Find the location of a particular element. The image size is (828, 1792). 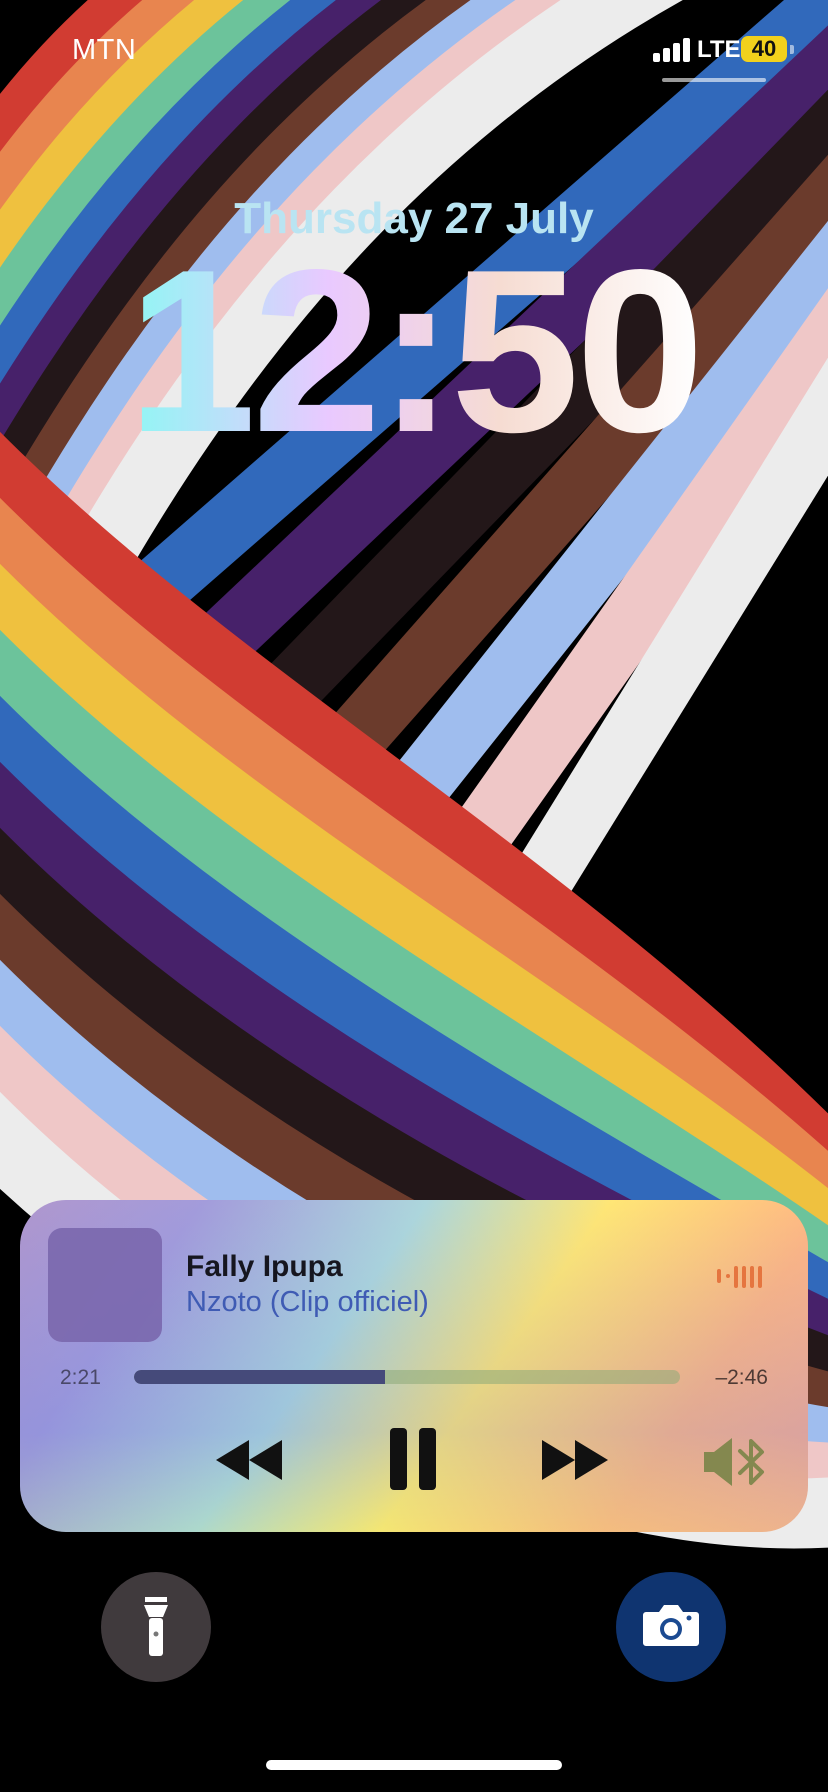

camera-icon is located at coordinates (671, 1625).